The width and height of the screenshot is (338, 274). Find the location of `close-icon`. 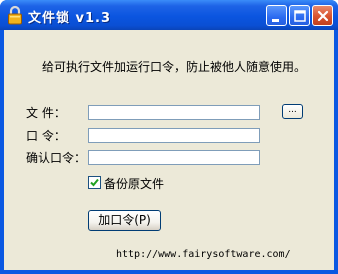

close-icon is located at coordinates (323, 16).